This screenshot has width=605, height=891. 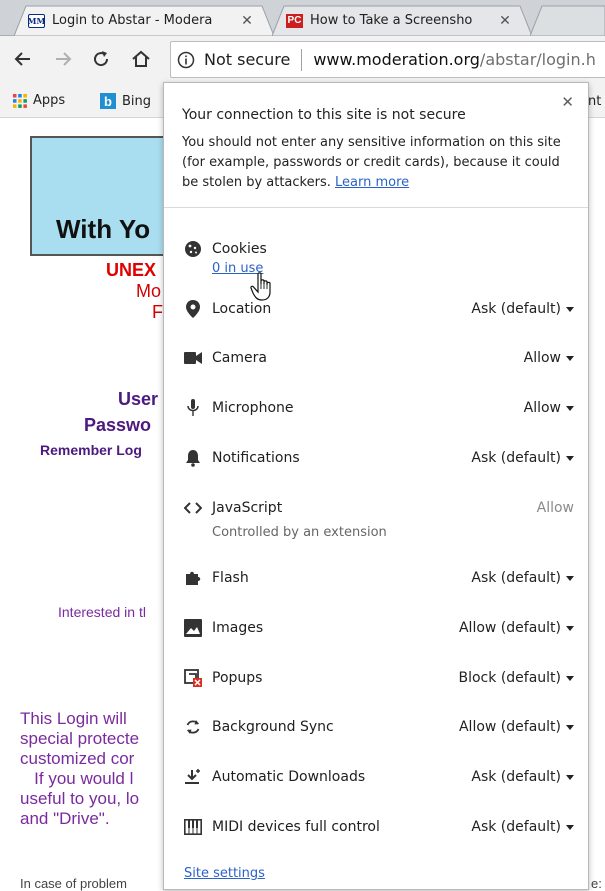 What do you see at coordinates (237, 678) in the screenshot?
I see `permission-label: Popups` at bounding box center [237, 678].